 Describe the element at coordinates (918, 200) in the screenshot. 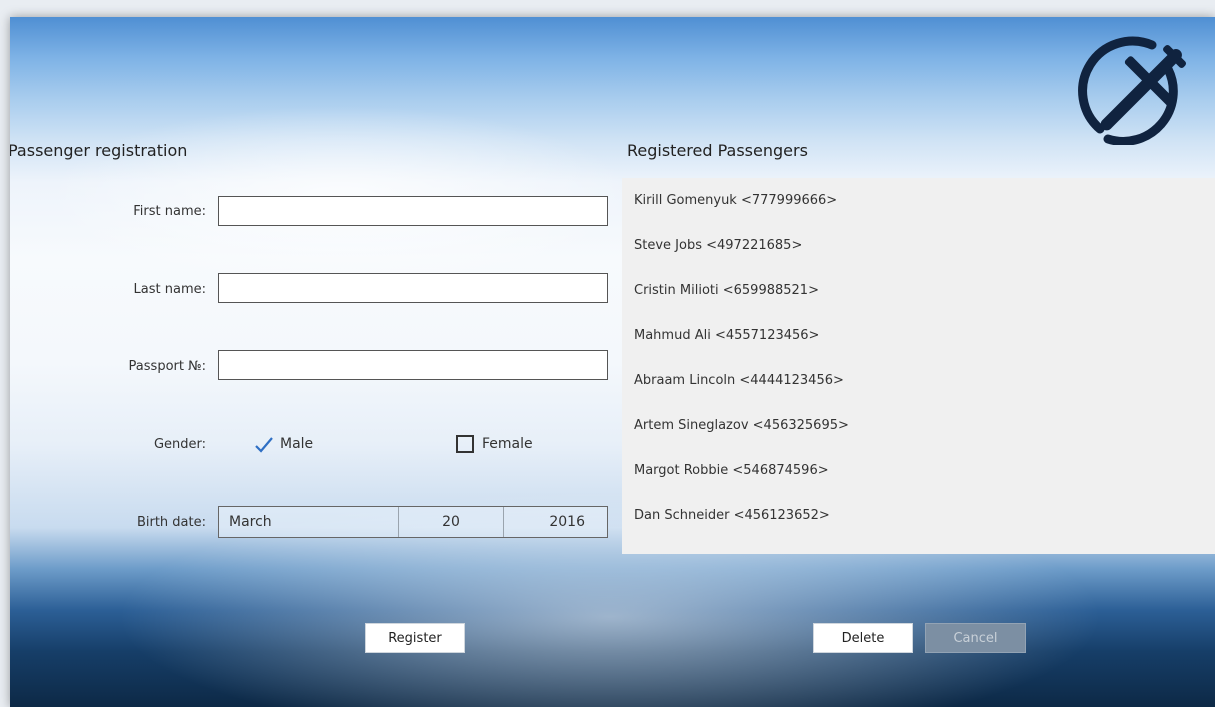

I see `list-item: Kirill Gomenyuk <777999666>` at that location.